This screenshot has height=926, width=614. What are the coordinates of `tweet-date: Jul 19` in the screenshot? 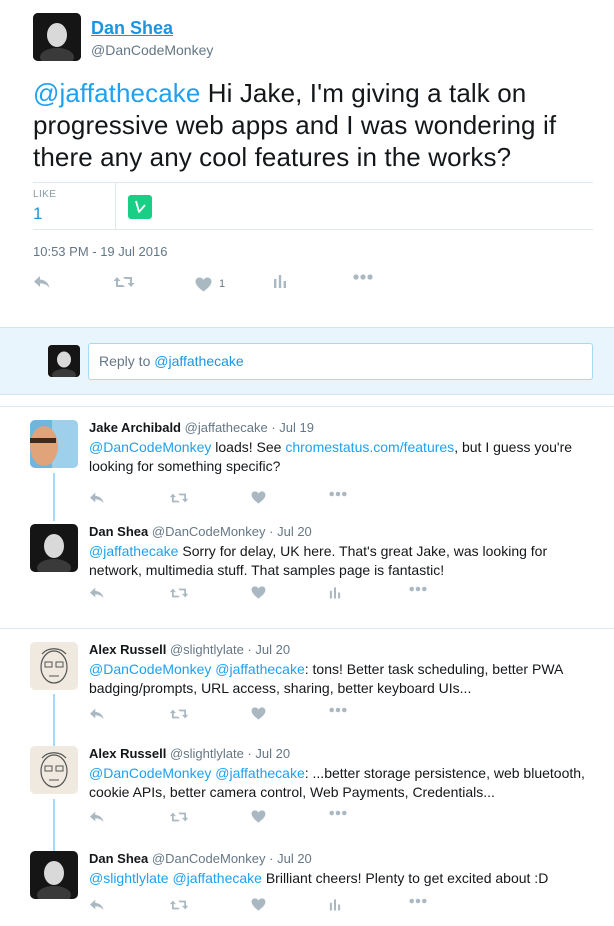 It's located at (296, 427).